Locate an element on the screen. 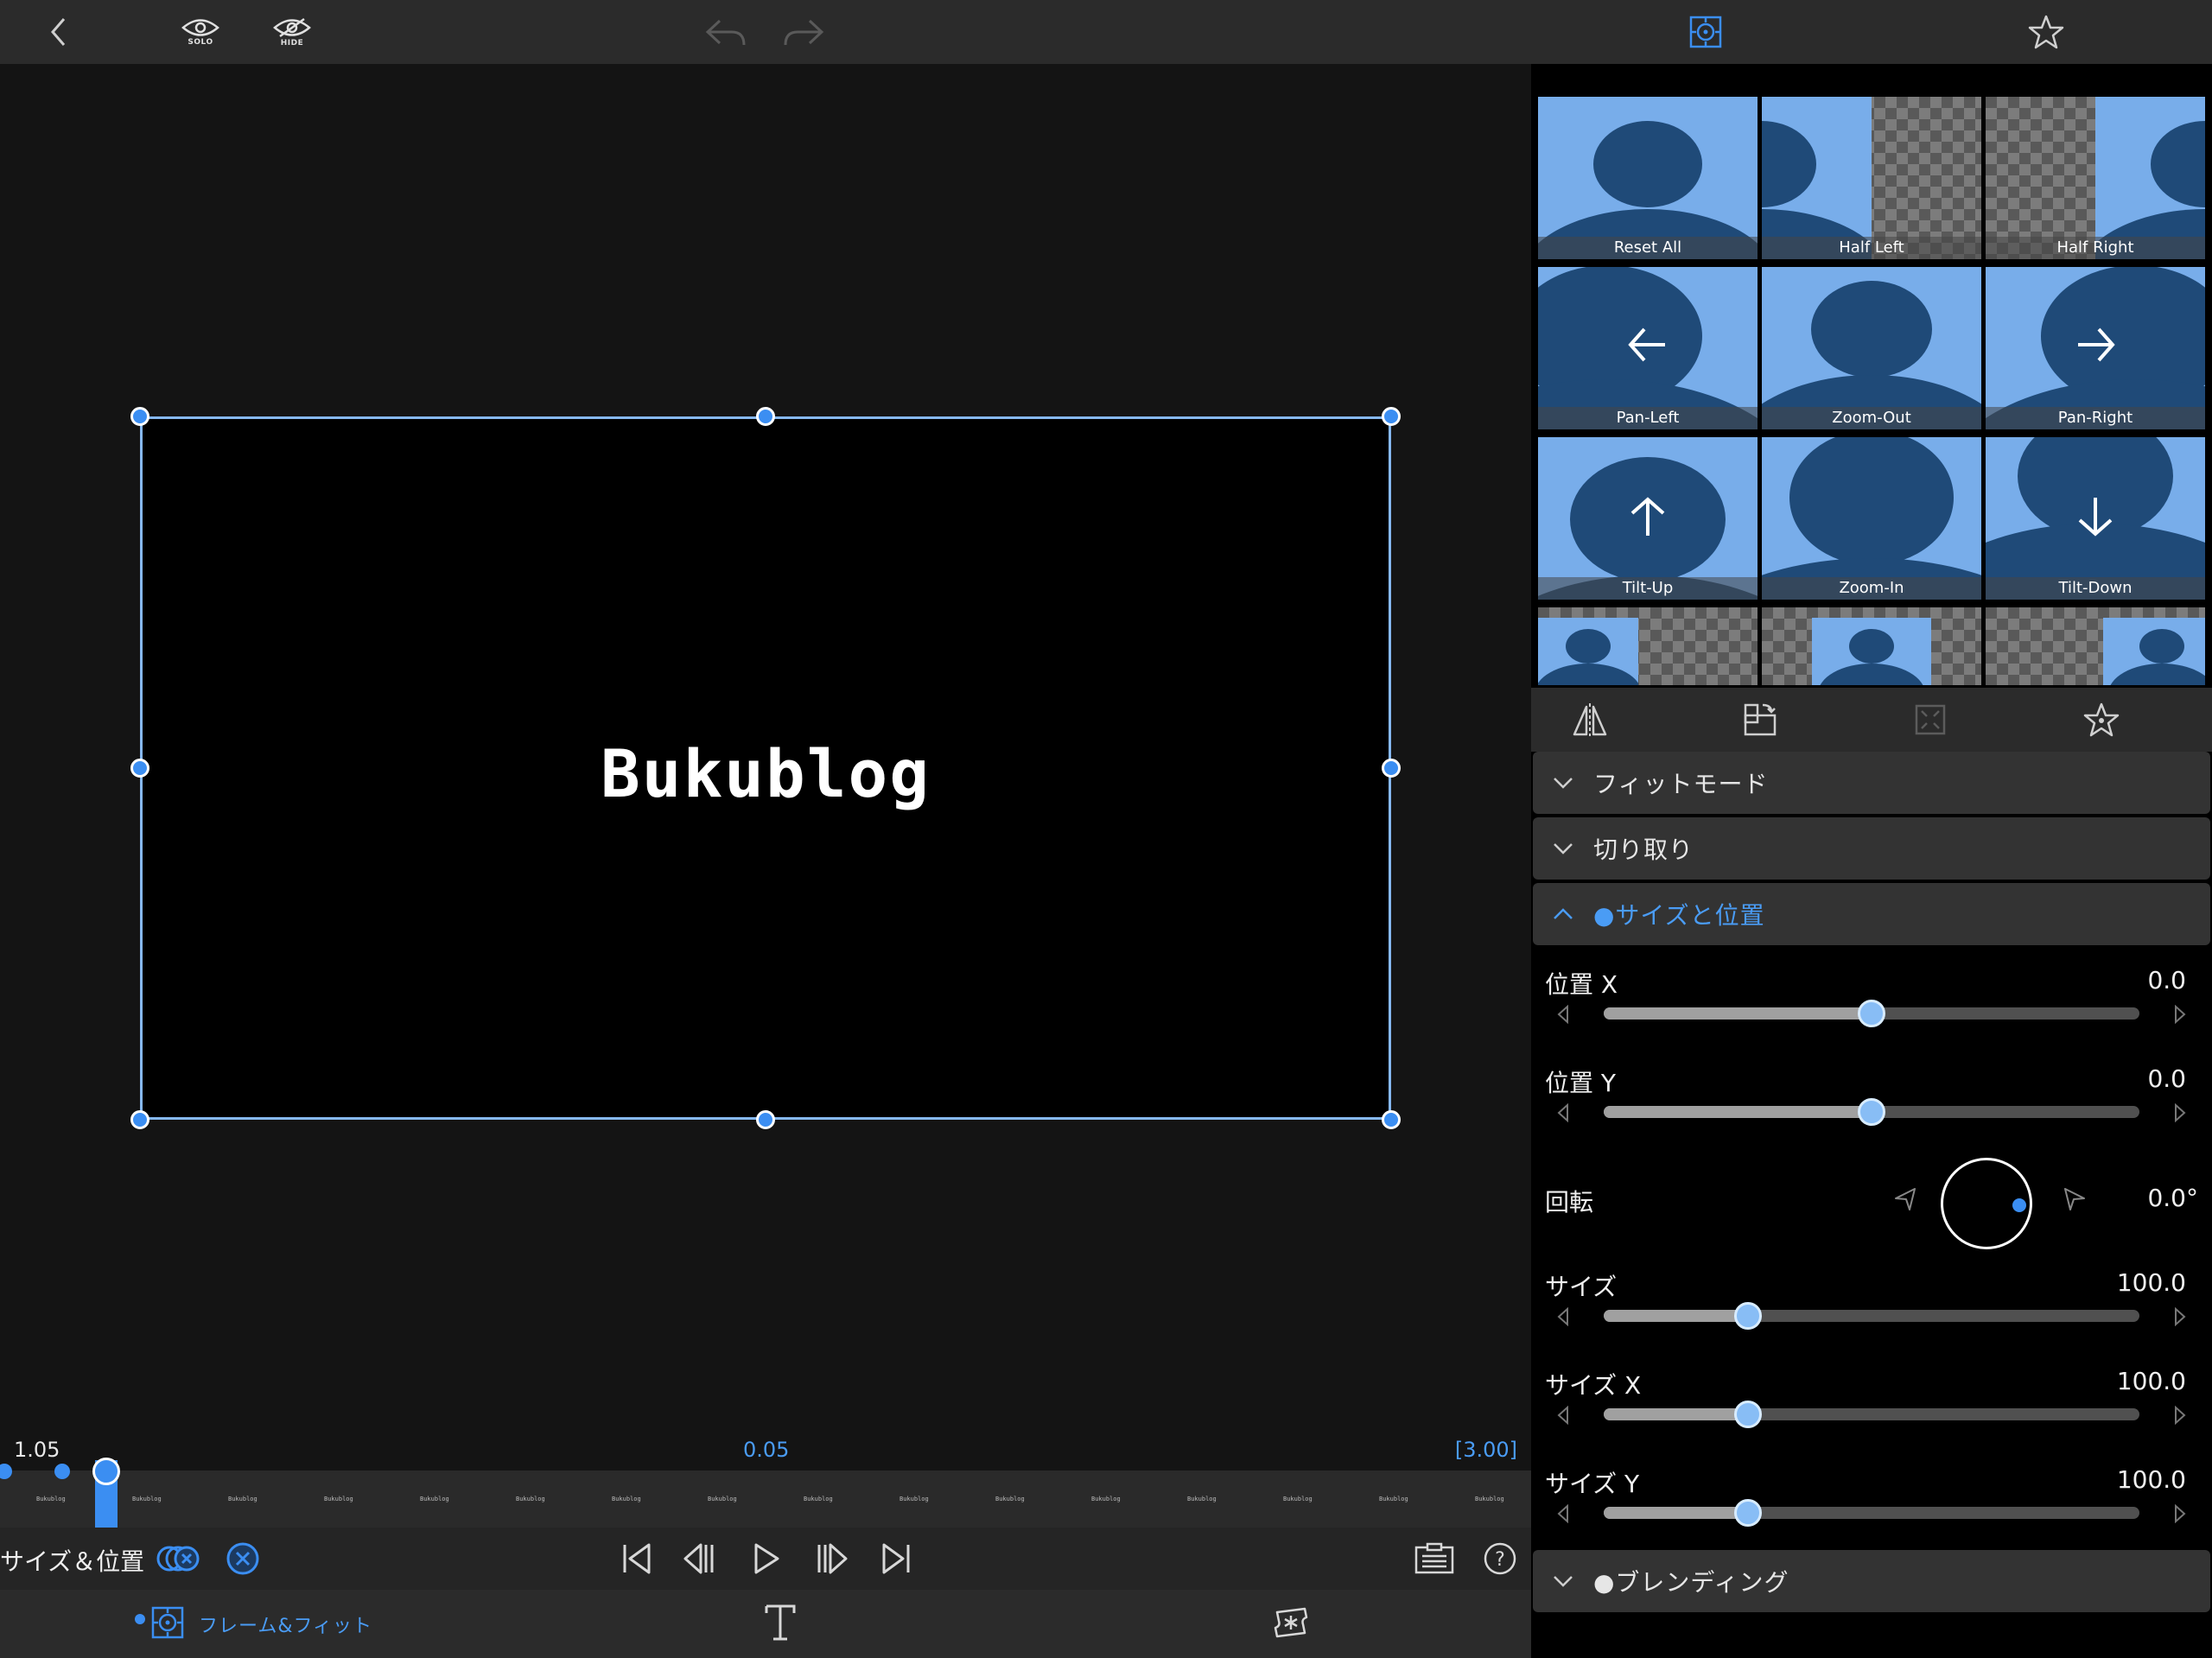 The width and height of the screenshot is (2212, 1658). pos-y-value: 0.0 is located at coordinates (2166, 1078).